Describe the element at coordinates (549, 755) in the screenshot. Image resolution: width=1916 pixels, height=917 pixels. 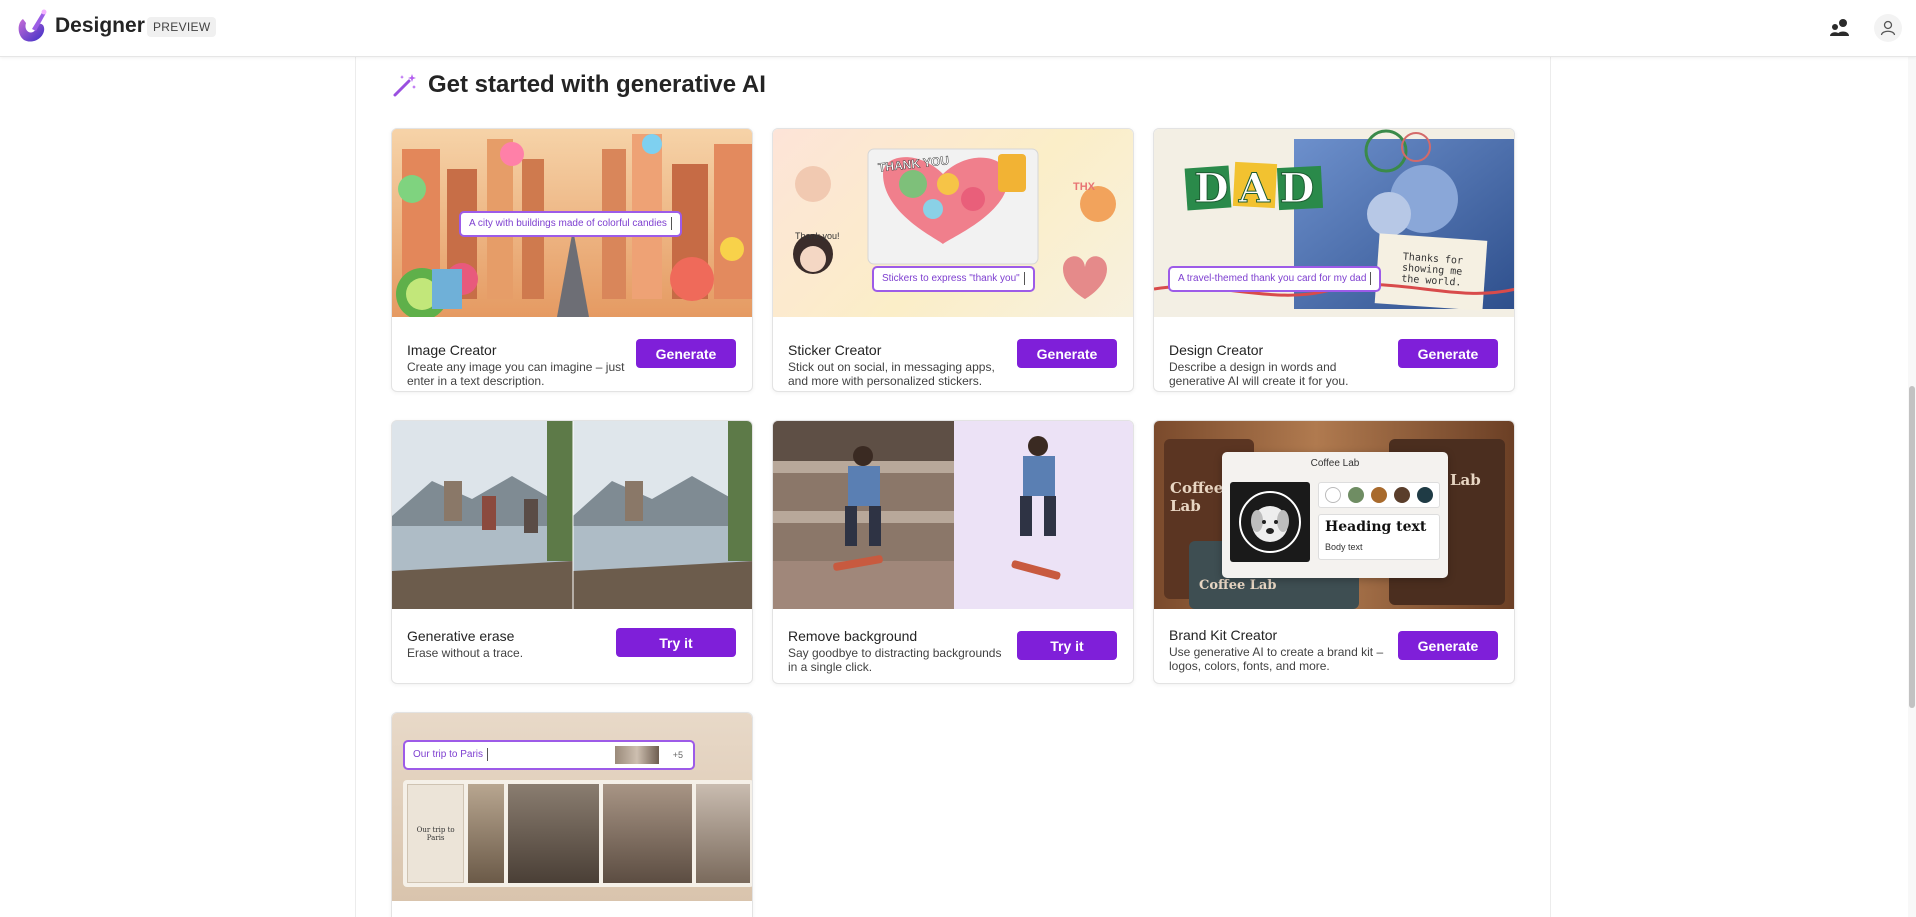
I see `prompt-input-preview: Our trip to Paris +5` at that location.